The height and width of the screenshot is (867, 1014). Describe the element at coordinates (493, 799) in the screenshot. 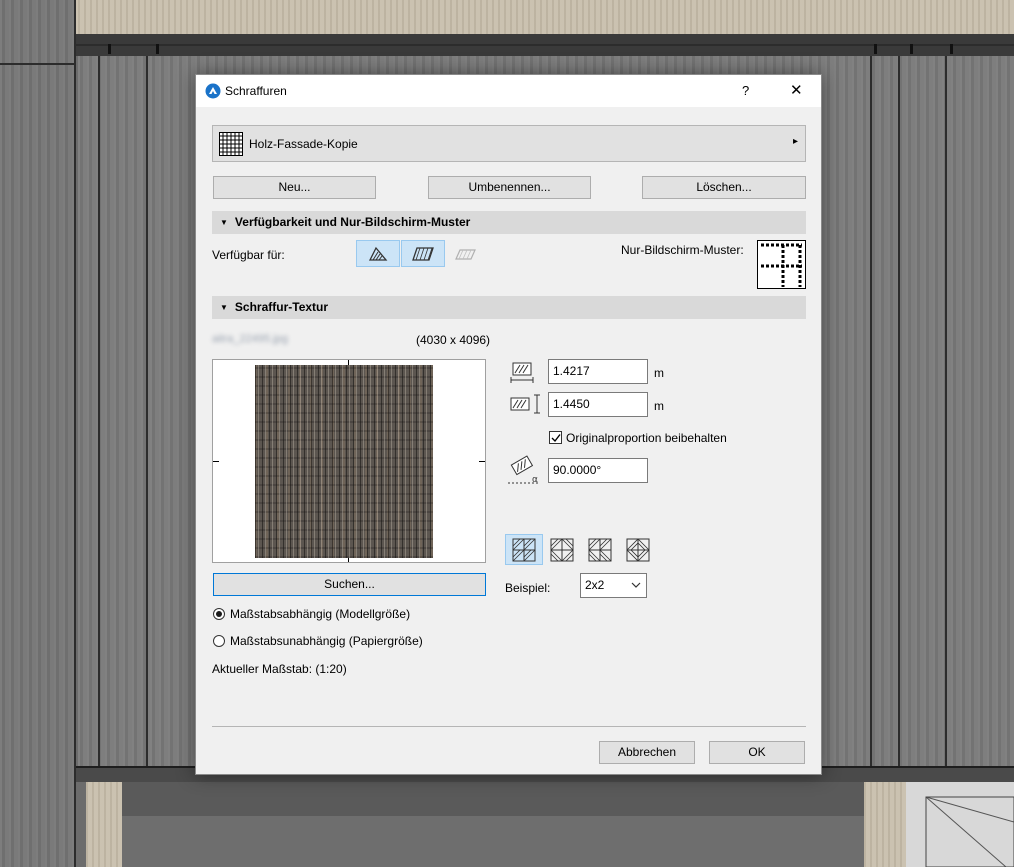

I see `slab` at that location.